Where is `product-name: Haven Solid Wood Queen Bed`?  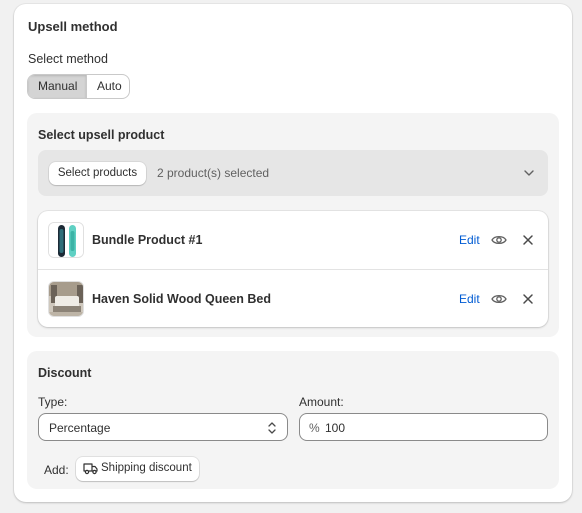 product-name: Haven Solid Wood Queen Bed is located at coordinates (181, 299).